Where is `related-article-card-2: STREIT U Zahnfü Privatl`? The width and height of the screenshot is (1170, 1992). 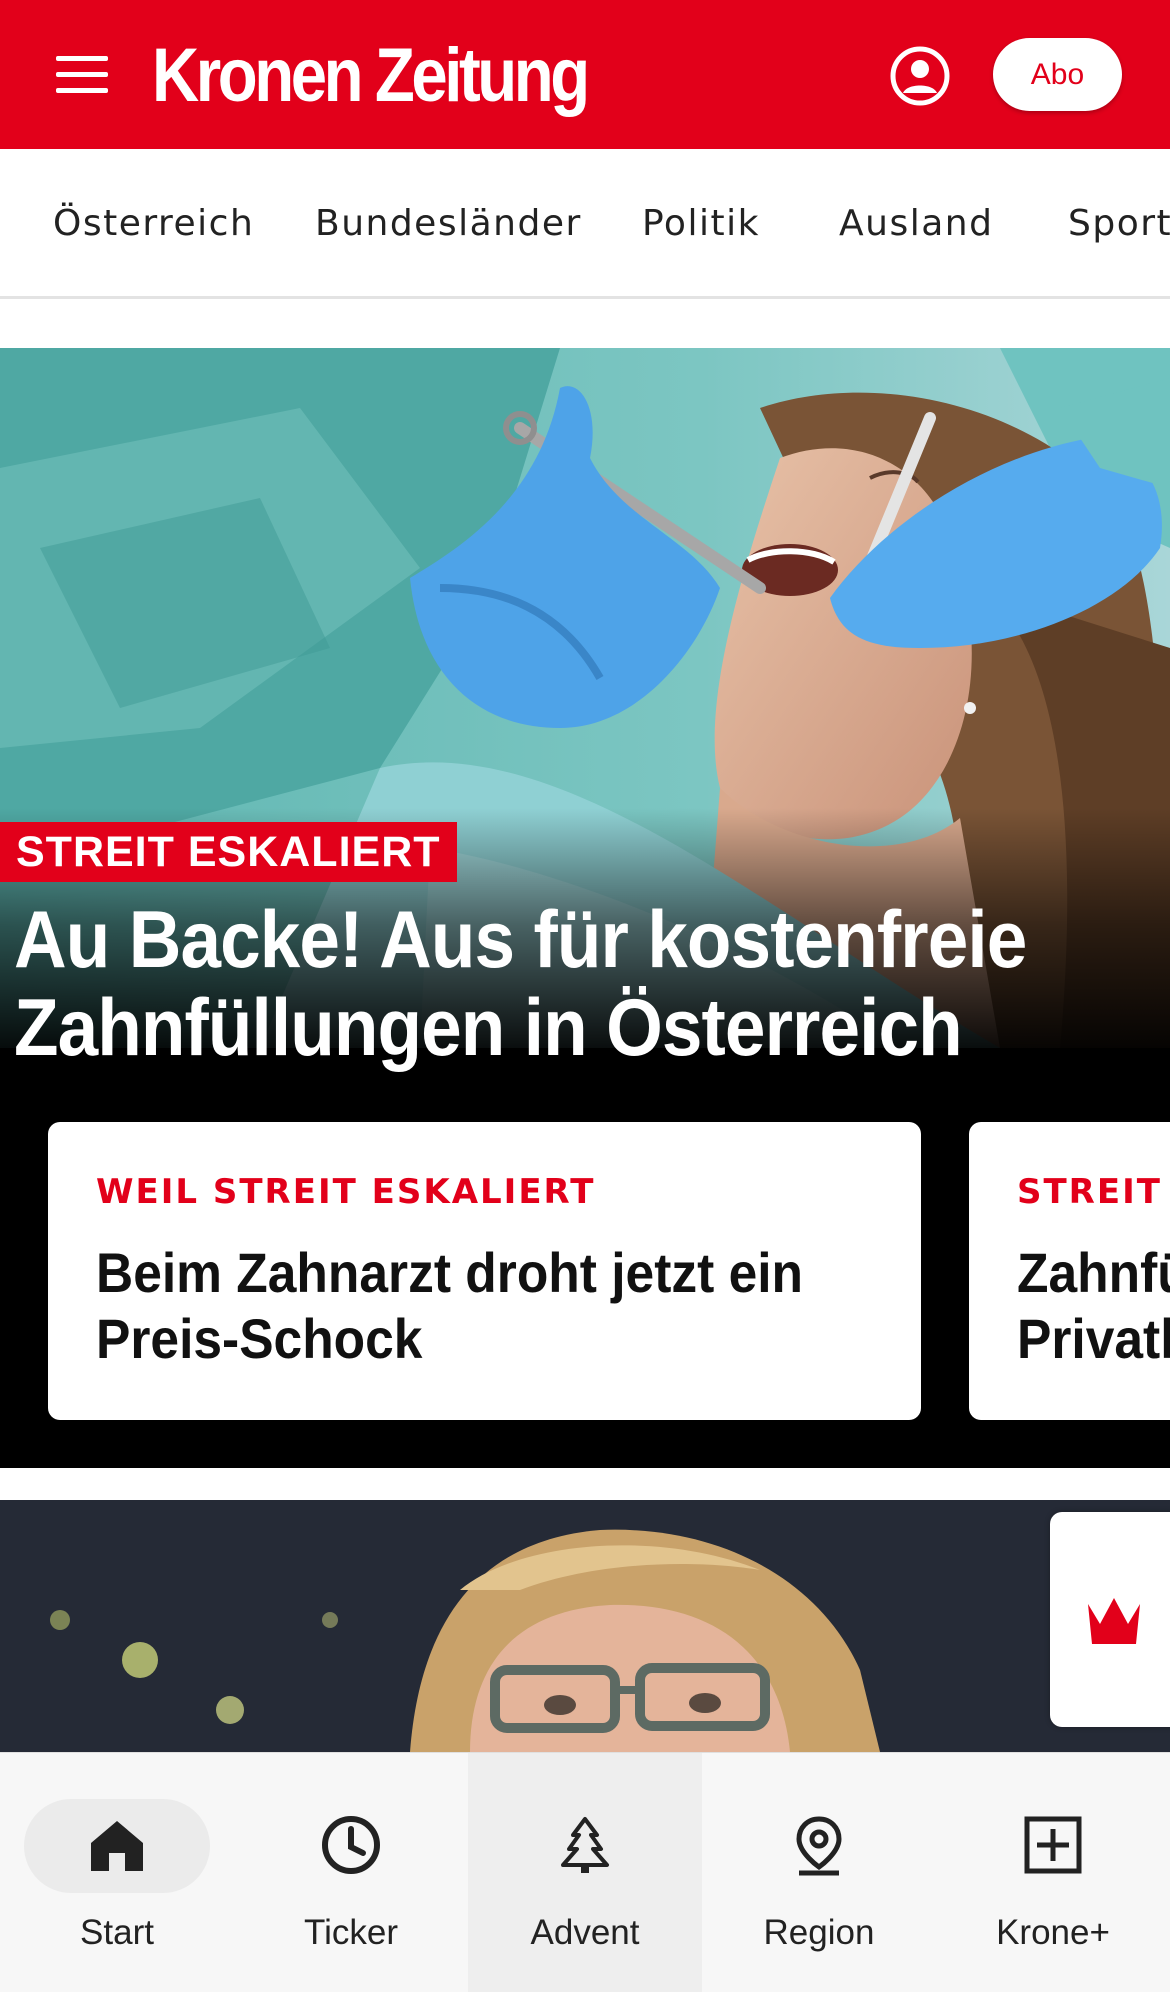 related-article-card-2: STREIT U Zahnfü Privatl is located at coordinates (1069, 1271).